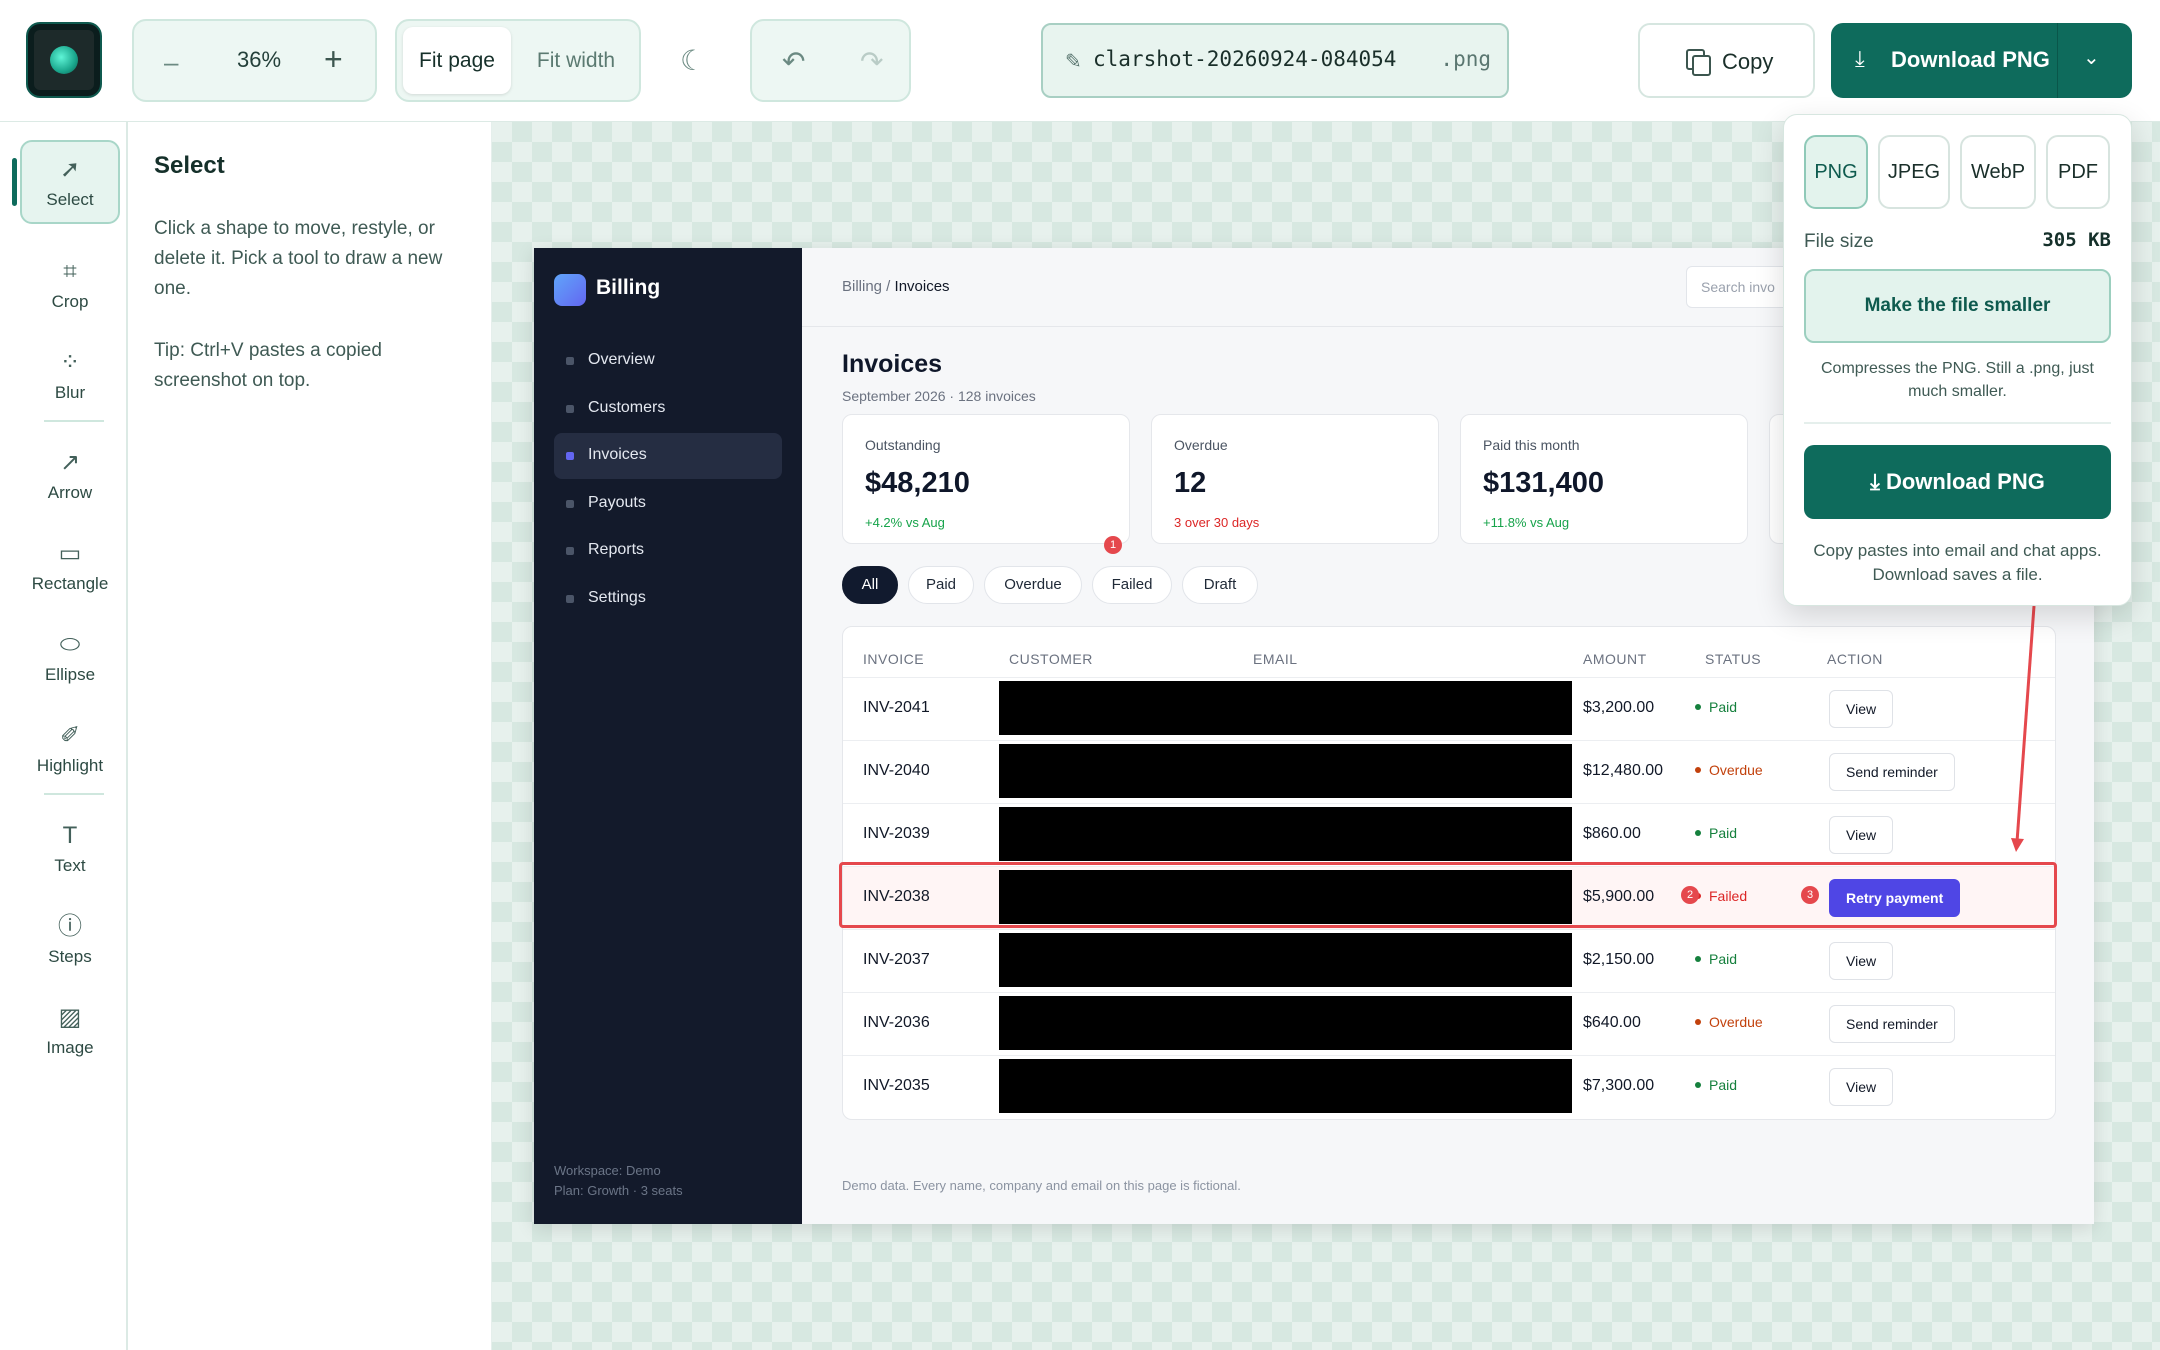  I want to click on column-header: ACTION, so click(1855, 659).